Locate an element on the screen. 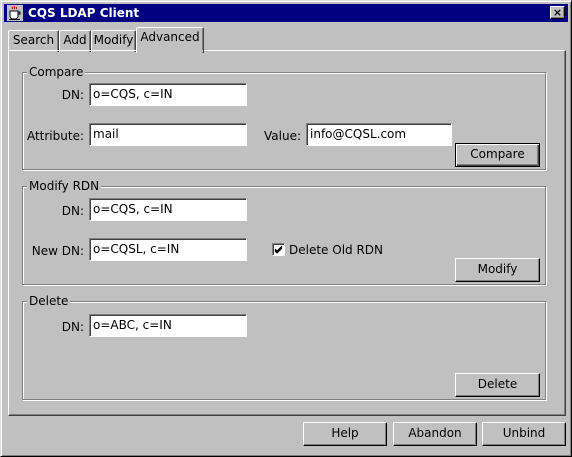 Image resolution: width=572 pixels, height=457 pixels. help-button: Help is located at coordinates (345, 434).